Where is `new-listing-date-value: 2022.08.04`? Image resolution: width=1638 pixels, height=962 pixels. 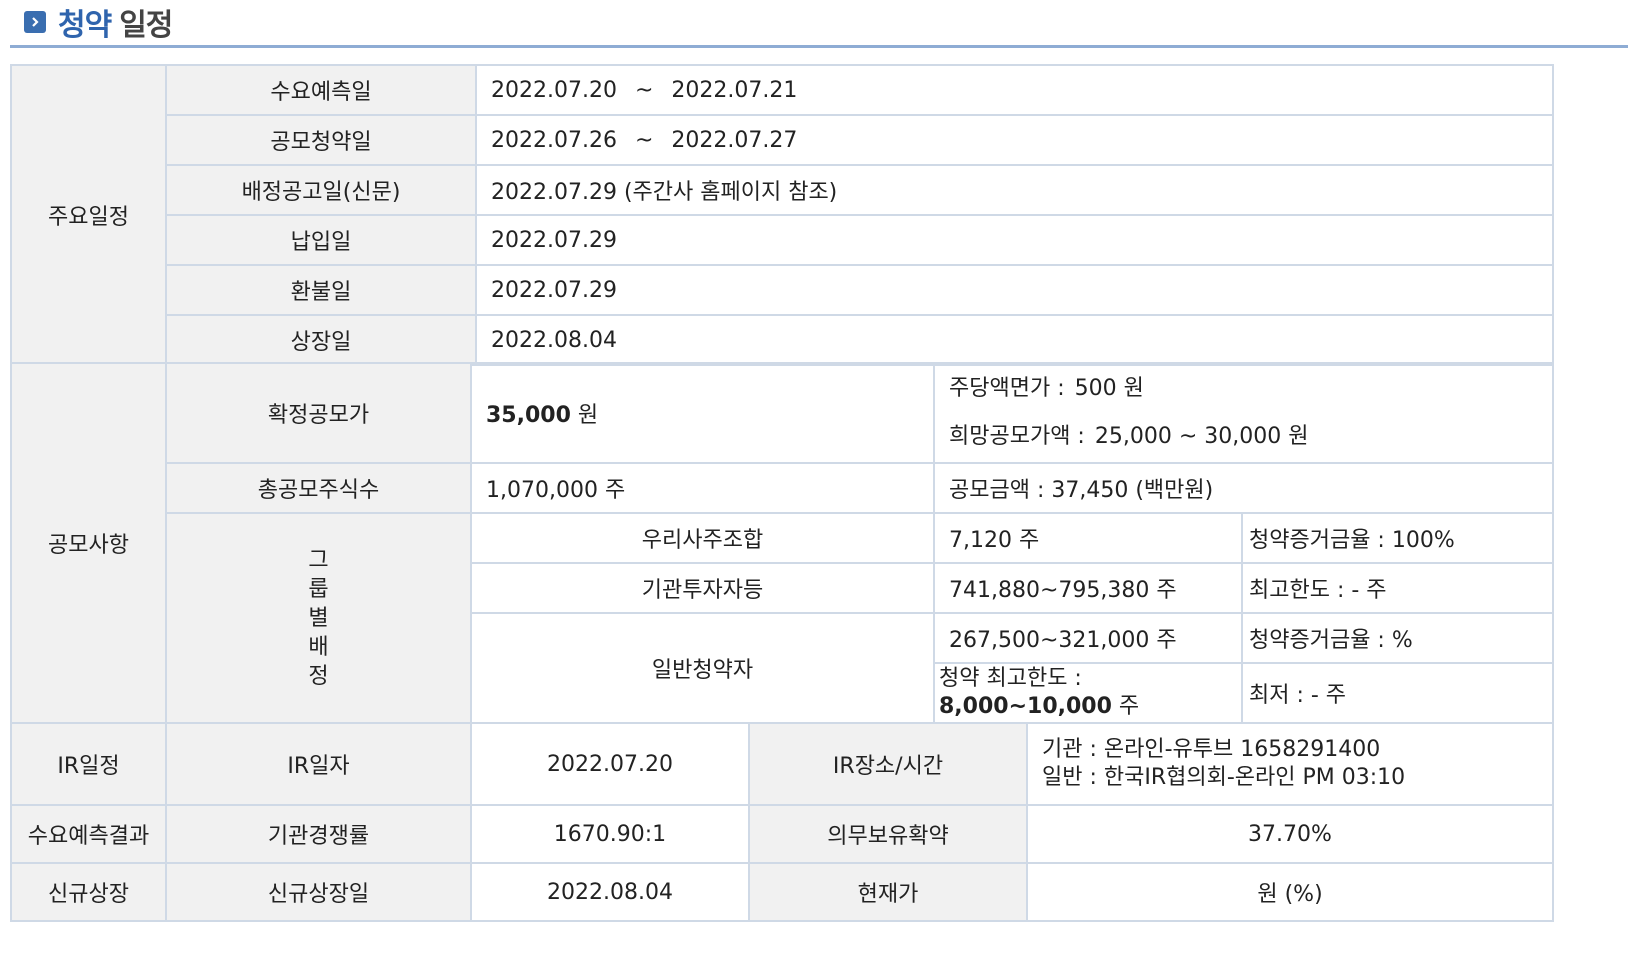 new-listing-date-value: 2022.08.04 is located at coordinates (610, 892).